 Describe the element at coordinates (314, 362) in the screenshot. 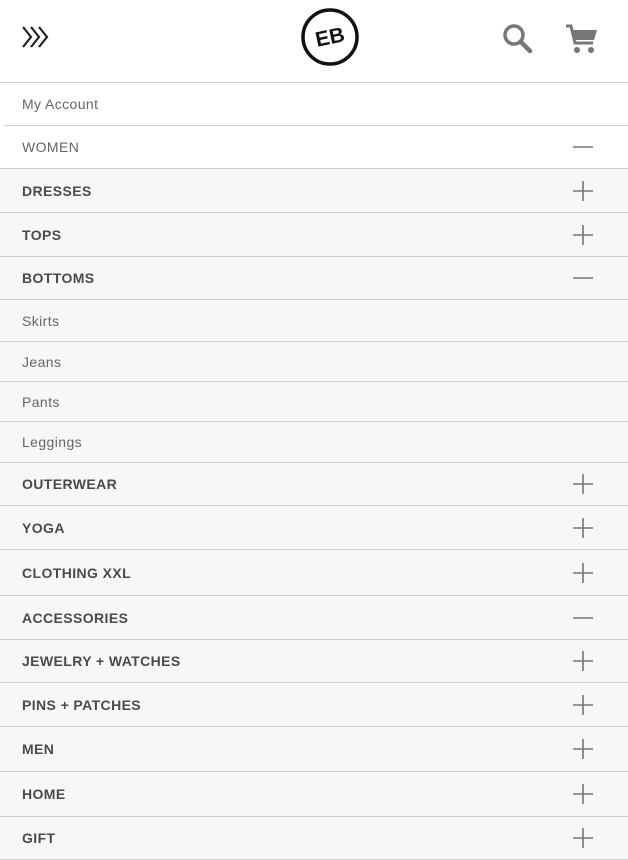

I see `menu-item-jeans: Jeans` at that location.